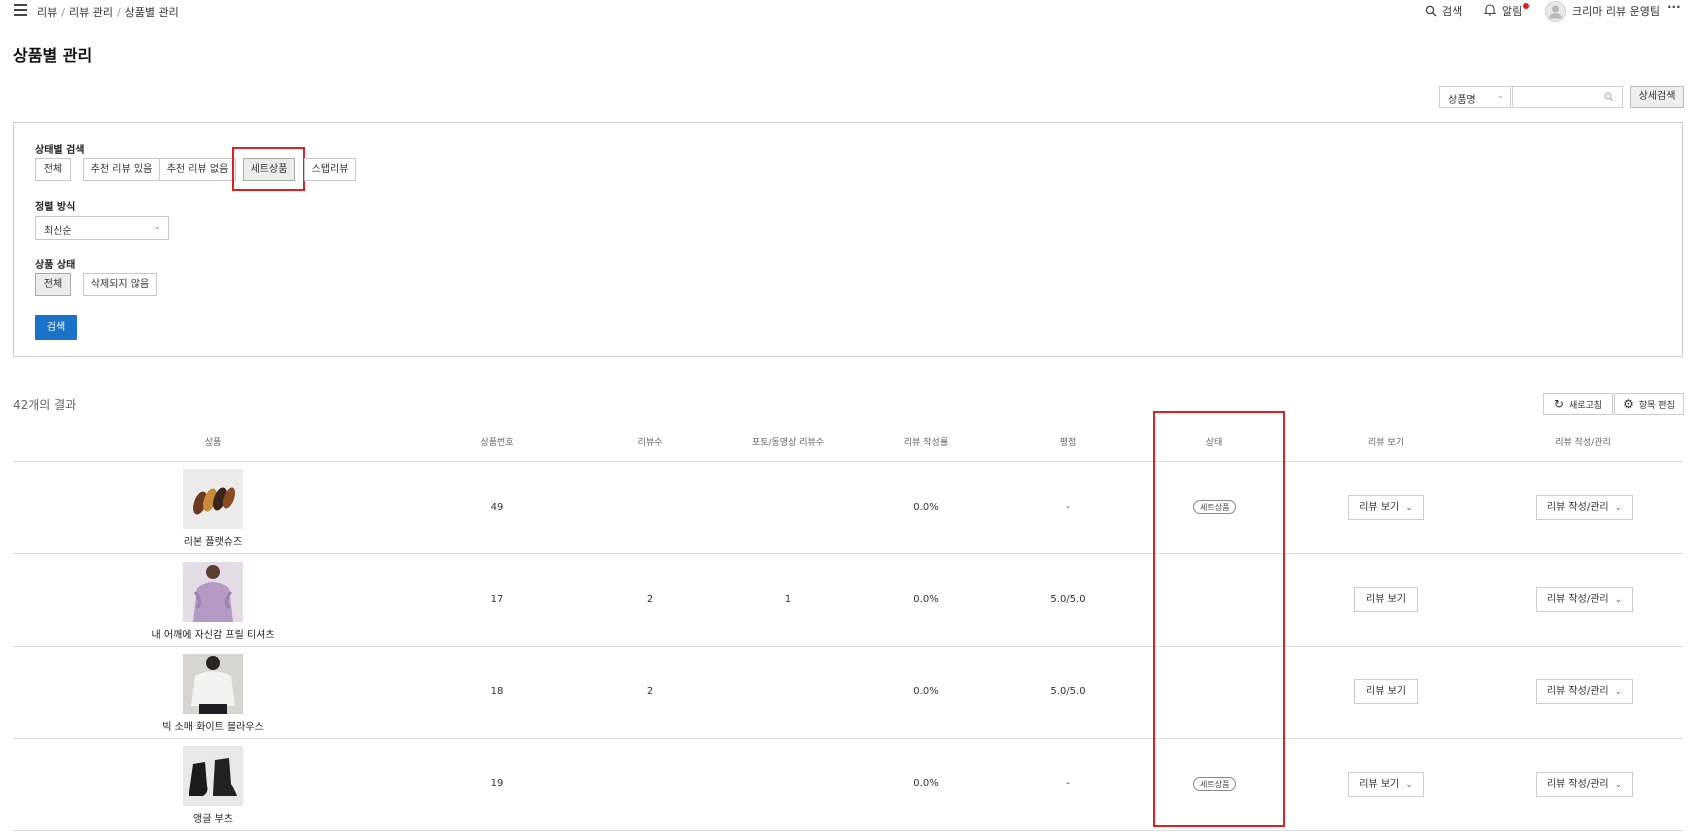  I want to click on status-option-not-recommended: 추천 리뷰 없음, so click(197, 169).